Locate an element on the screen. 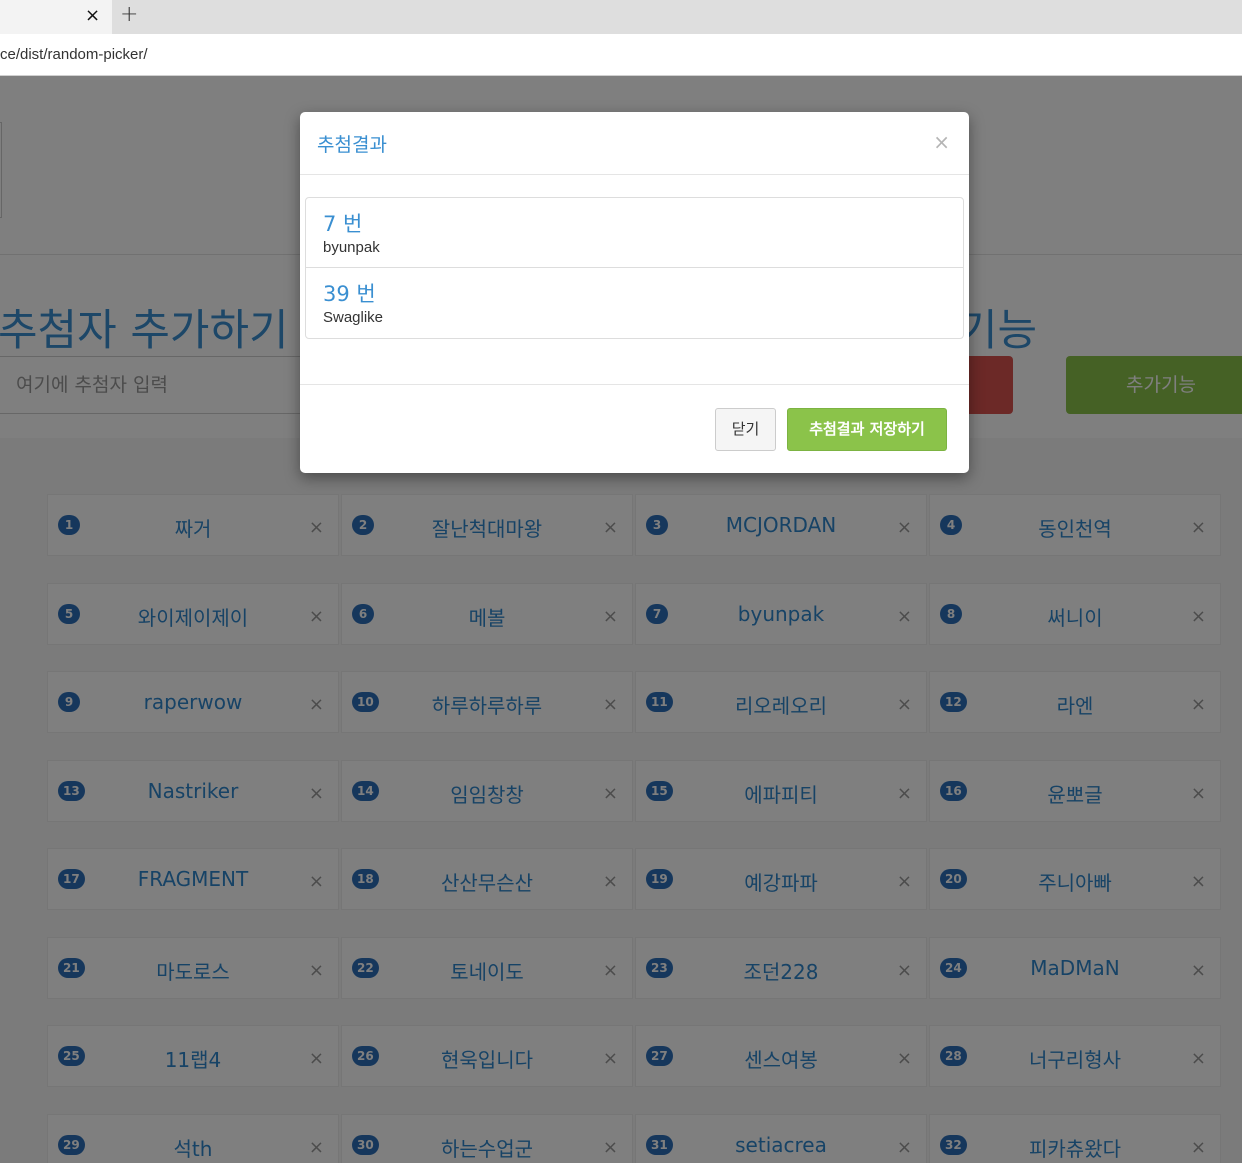  list-item: 7 번 byunpak is located at coordinates (634, 233).